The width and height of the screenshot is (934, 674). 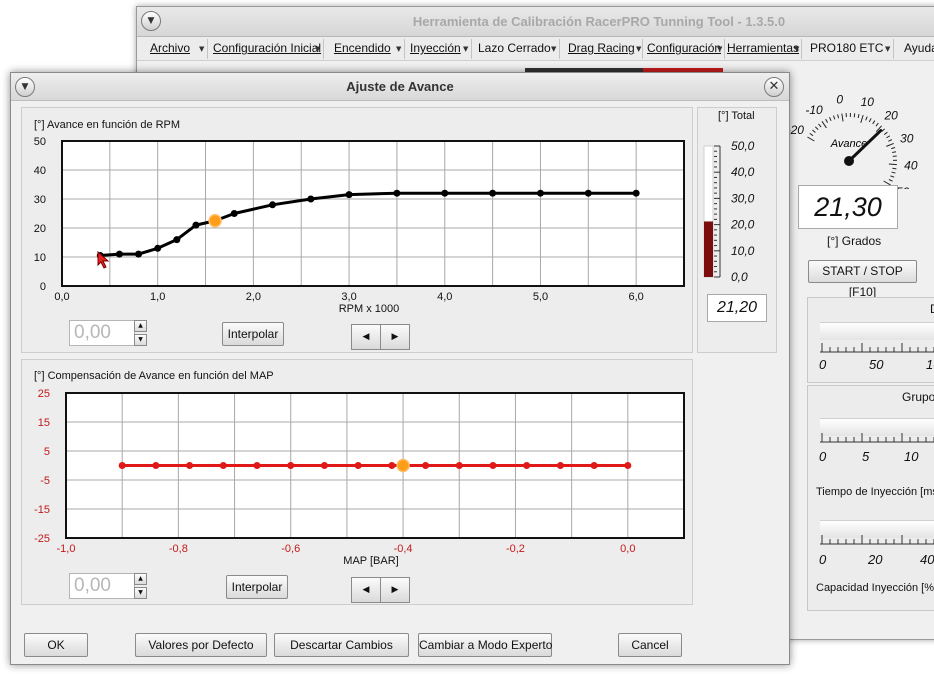 What do you see at coordinates (650, 645) in the screenshot?
I see `cancel-button: Cancel` at bounding box center [650, 645].